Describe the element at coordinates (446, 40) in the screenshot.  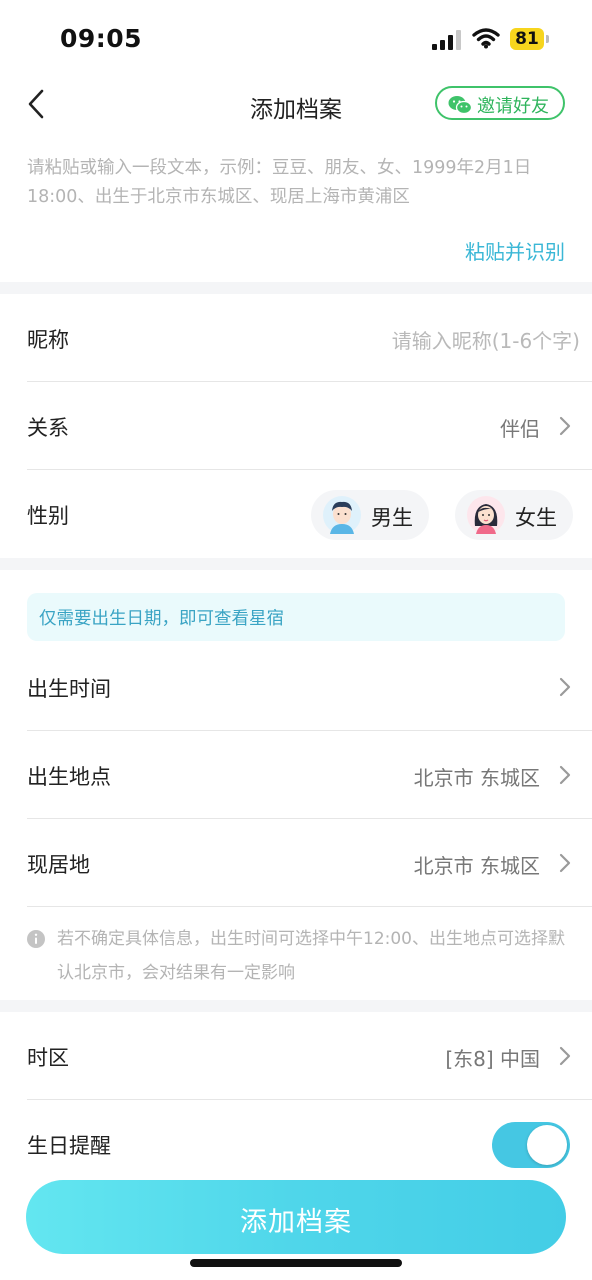
I see `signal-icon` at that location.